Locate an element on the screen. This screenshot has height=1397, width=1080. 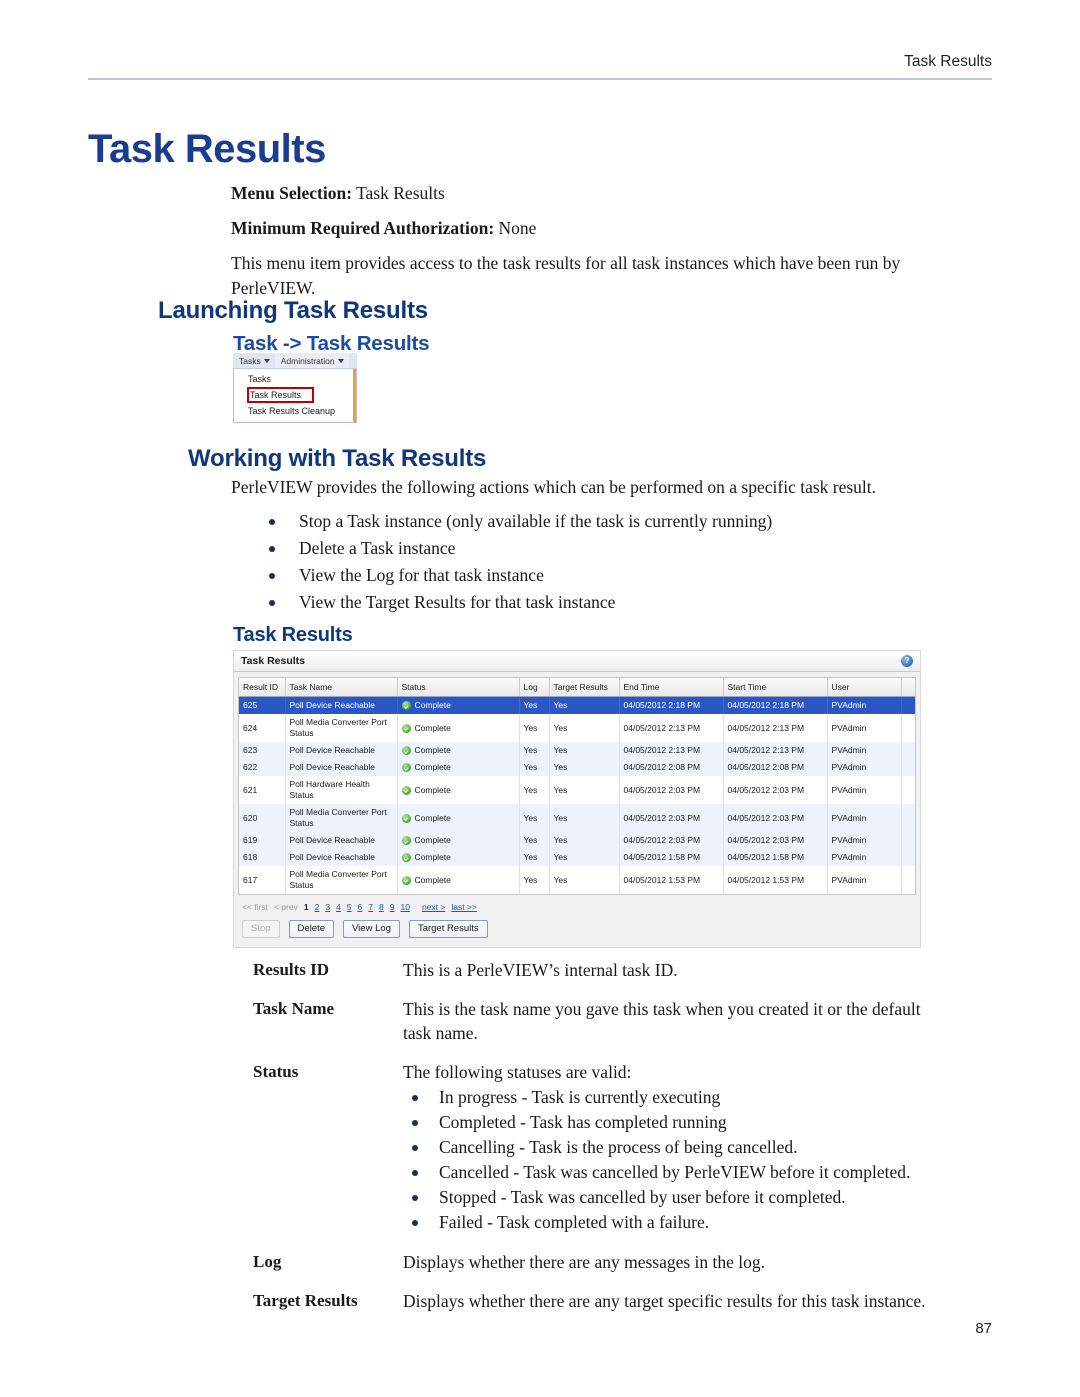
menu-item-tasks: Tasks is located at coordinates (254, 360).